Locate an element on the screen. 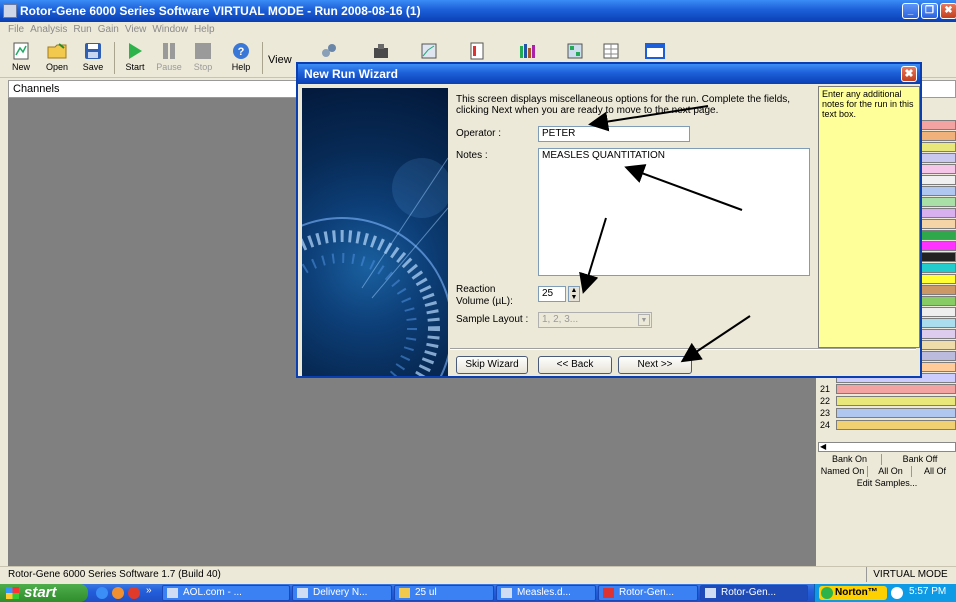 The height and width of the screenshot is (602, 956). save-label: Save is located at coordinates (93, 67).